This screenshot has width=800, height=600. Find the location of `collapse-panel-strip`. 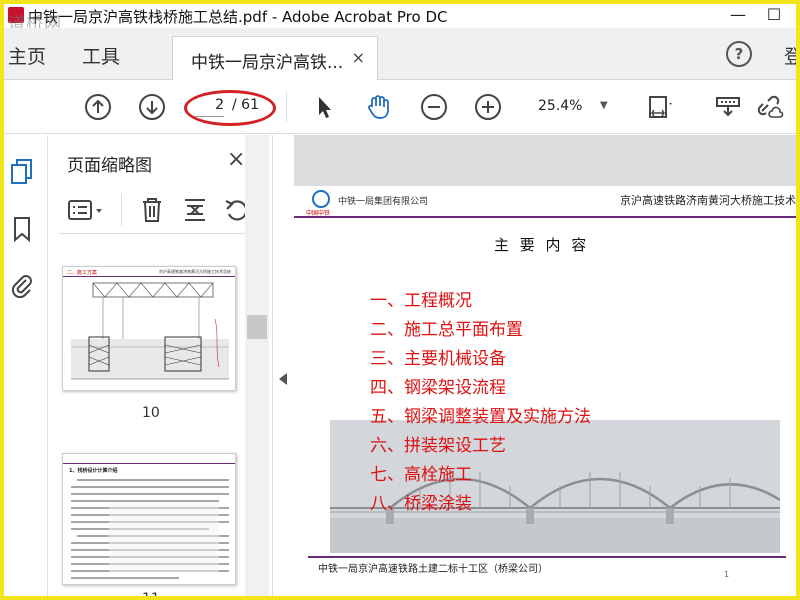

collapse-panel-strip is located at coordinates (283, 365).